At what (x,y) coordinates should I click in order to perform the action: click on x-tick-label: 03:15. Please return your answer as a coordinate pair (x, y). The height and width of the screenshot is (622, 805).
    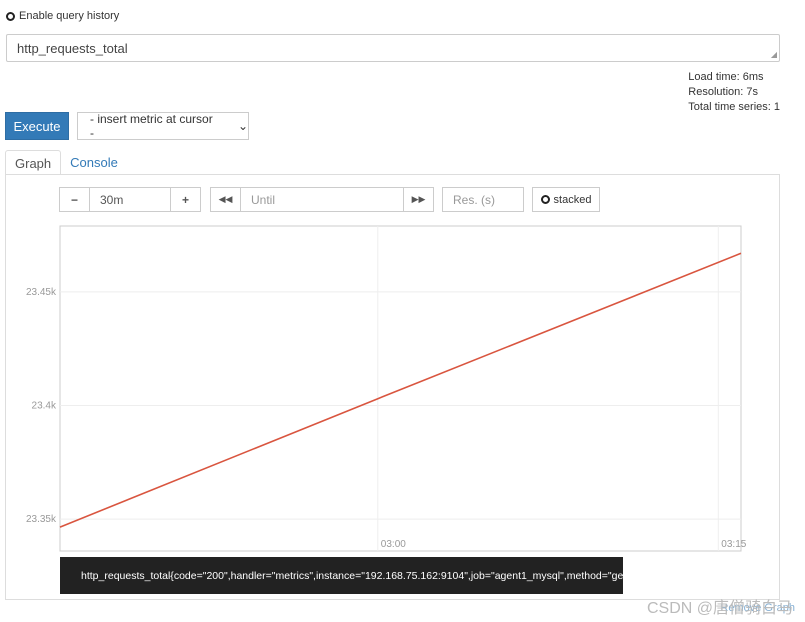
    Looking at the image, I should click on (733, 544).